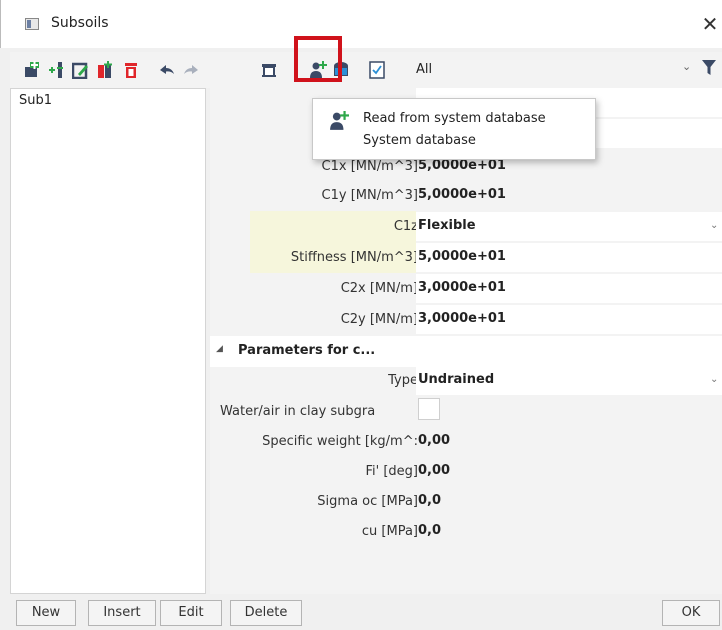  What do you see at coordinates (266, 613) in the screenshot?
I see `delete-button: Delete` at bounding box center [266, 613].